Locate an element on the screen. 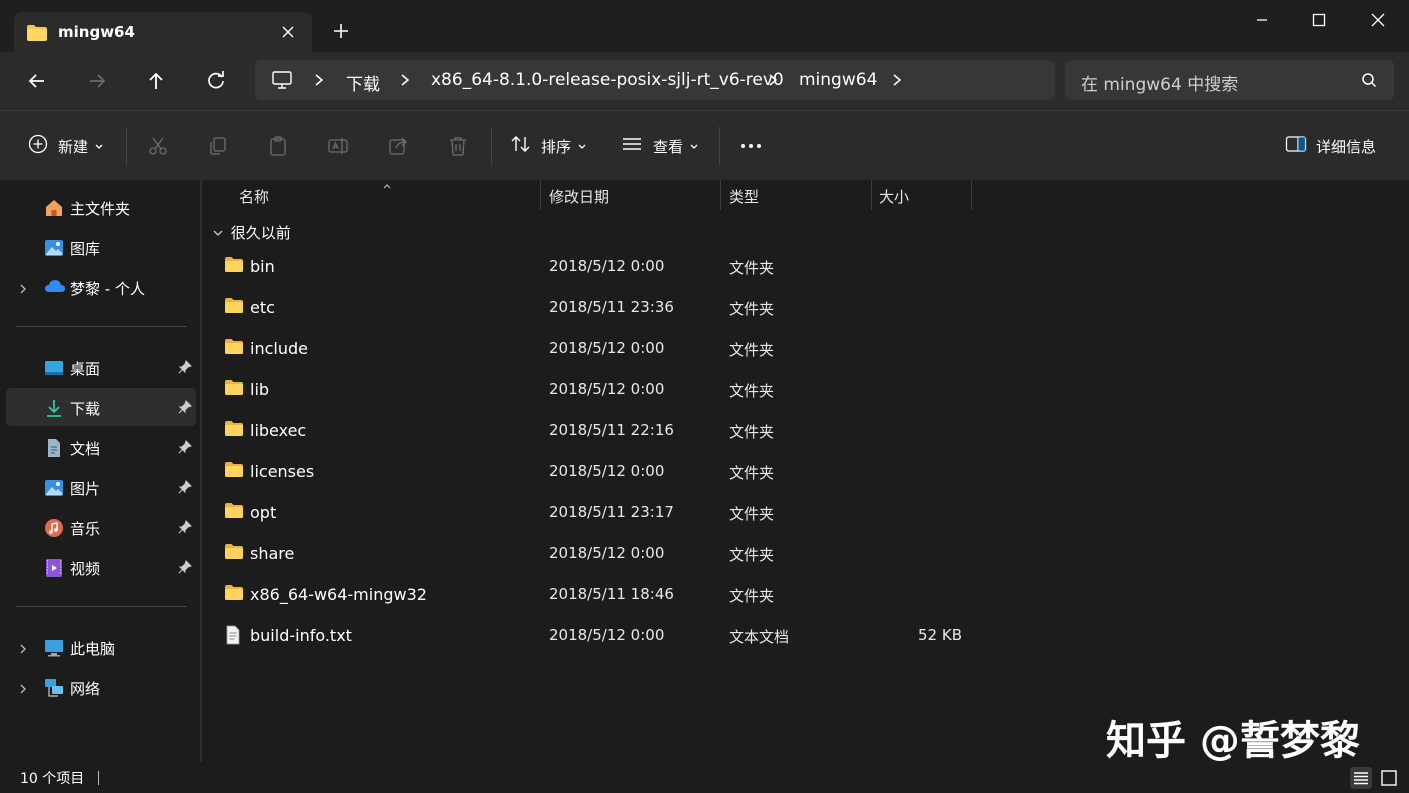 The height and width of the screenshot is (793, 1409). column-header-type: 类型 is located at coordinates (744, 196).